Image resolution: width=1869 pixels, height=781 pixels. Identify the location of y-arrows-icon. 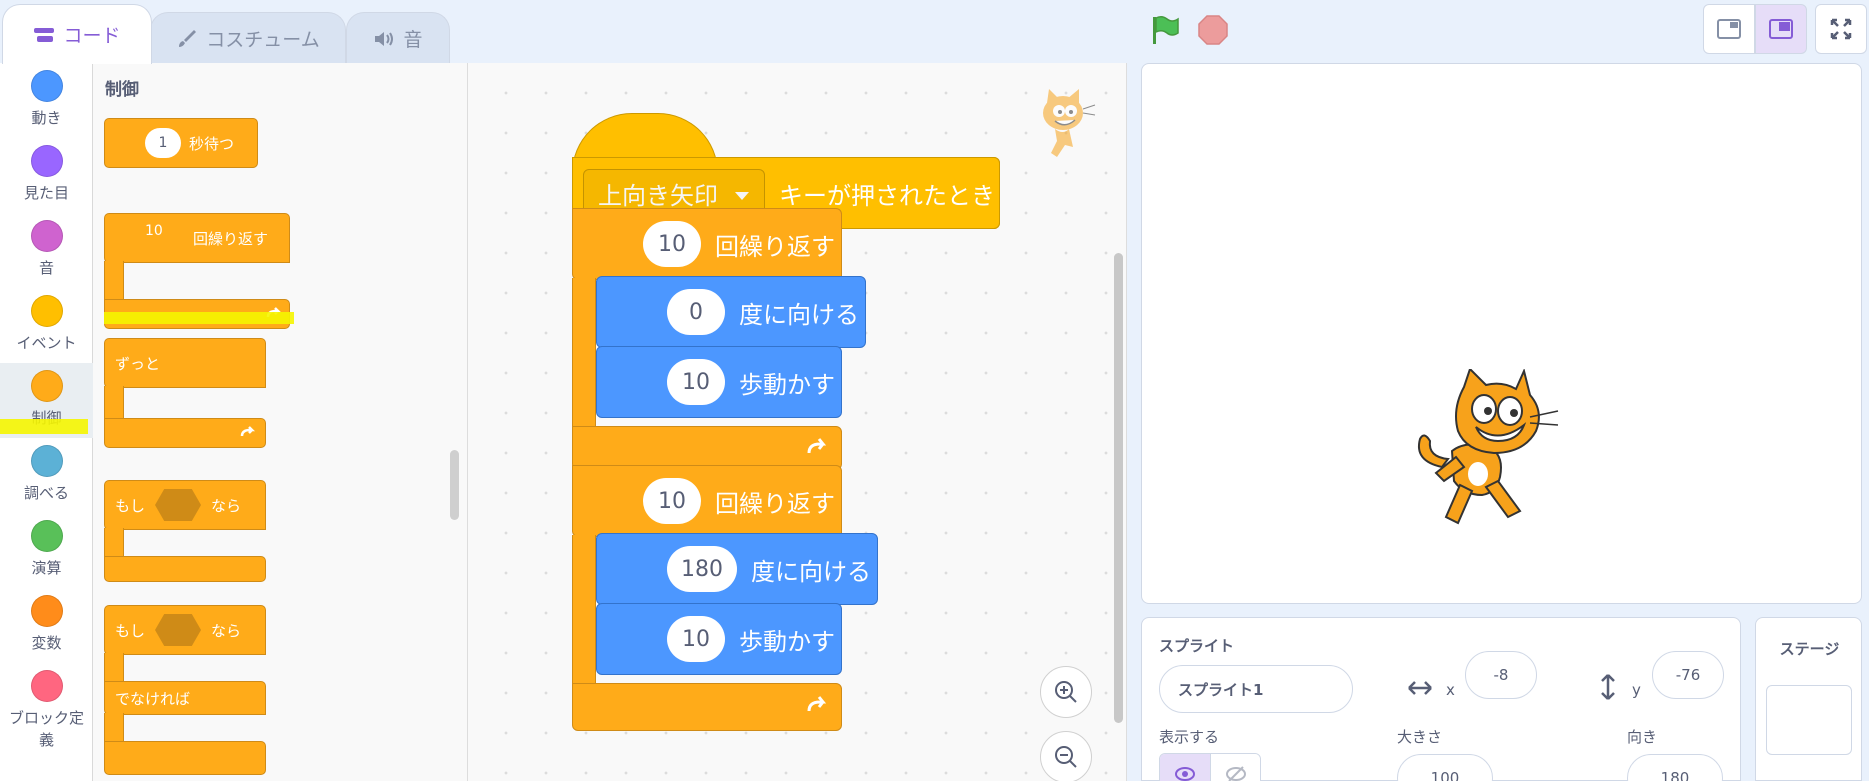
(1608, 689).